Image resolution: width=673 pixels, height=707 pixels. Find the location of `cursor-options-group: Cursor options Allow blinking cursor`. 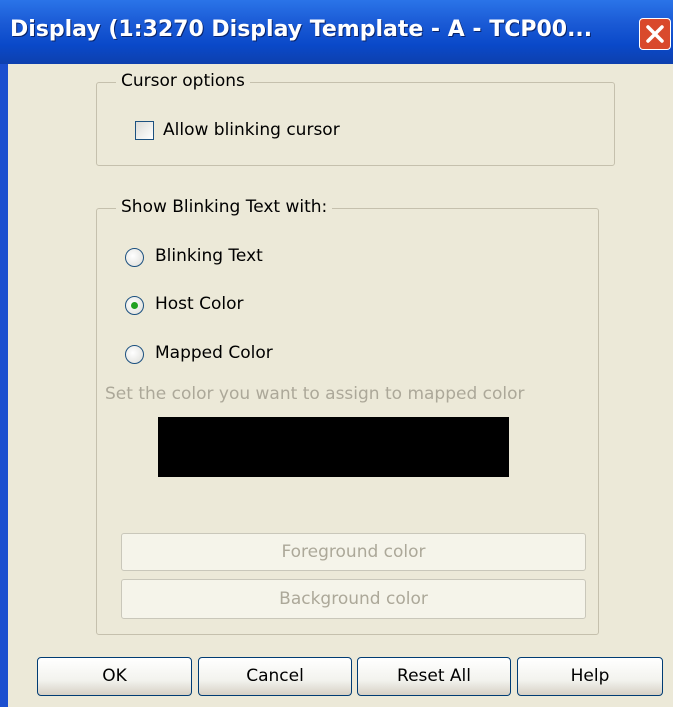

cursor-options-group: Cursor options Allow blinking cursor is located at coordinates (355, 118).